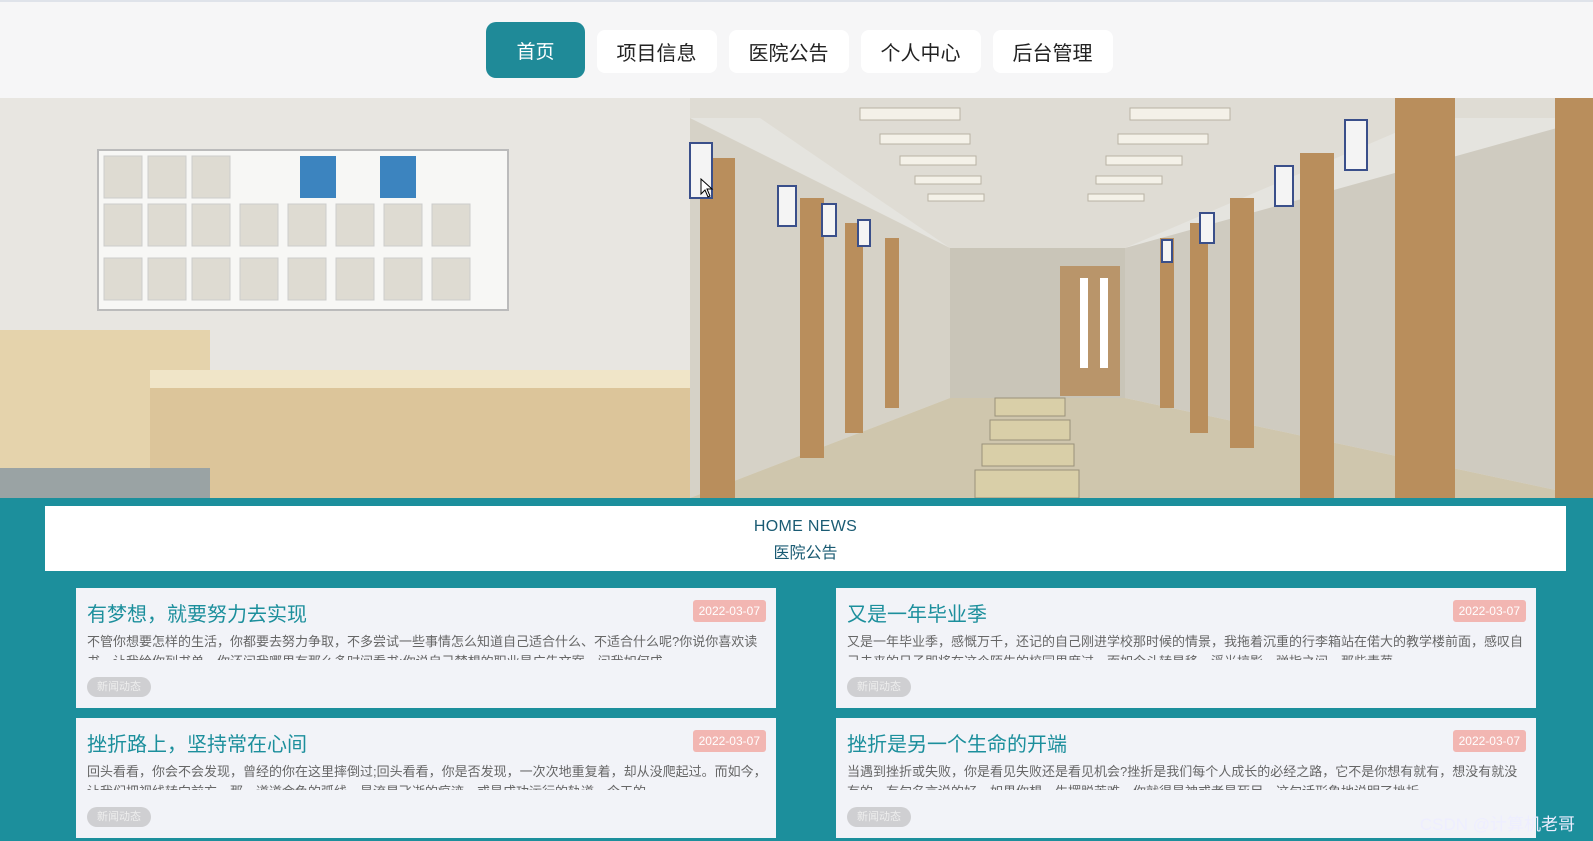 This screenshot has height=841, width=1593. Describe the element at coordinates (957, 742) in the screenshot. I see `news-card-title: 挫折是另一个生命的开端` at that location.